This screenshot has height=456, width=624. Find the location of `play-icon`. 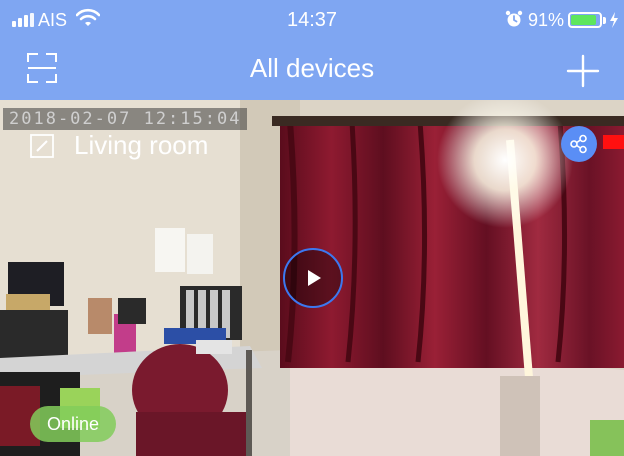

play-icon is located at coordinates (314, 278).